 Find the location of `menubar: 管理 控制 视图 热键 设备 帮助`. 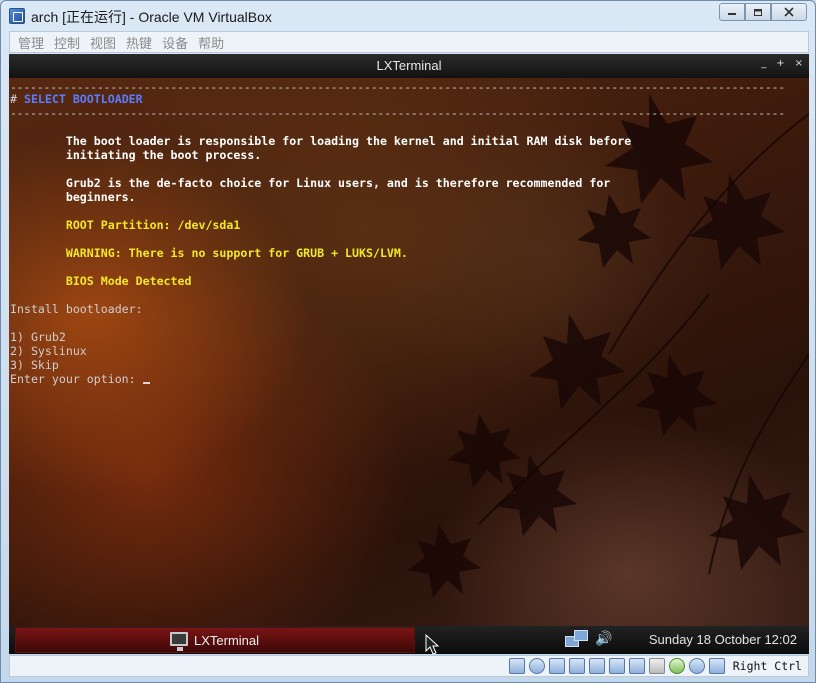

menubar: 管理 控制 视图 热键 设备 帮助 is located at coordinates (409, 42).